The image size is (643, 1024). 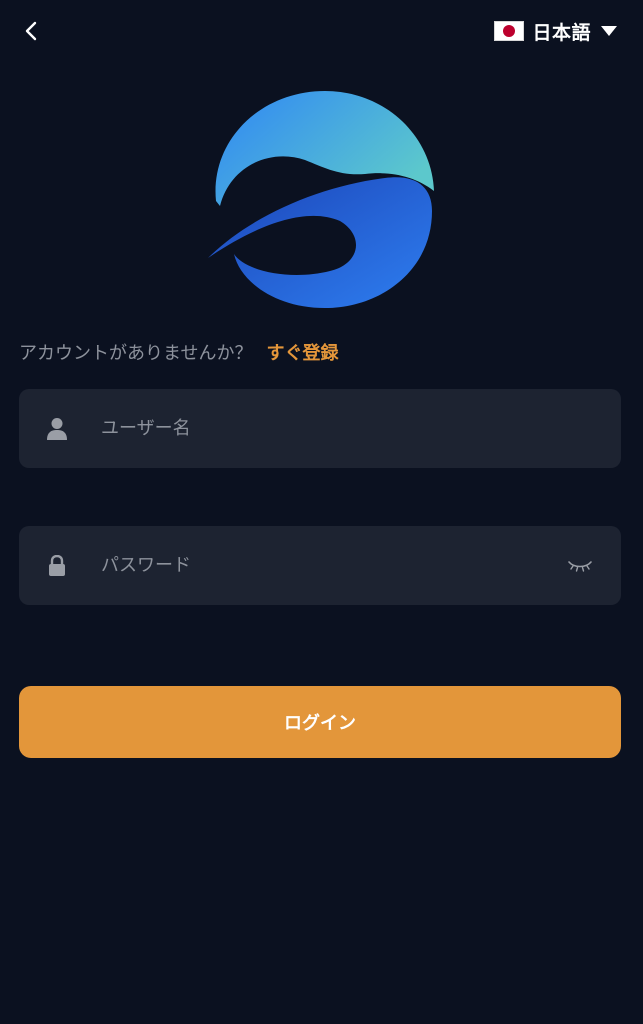 I want to click on signup-prompt: アカウントがありませんか？ すぐ登録, so click(x=178, y=352).